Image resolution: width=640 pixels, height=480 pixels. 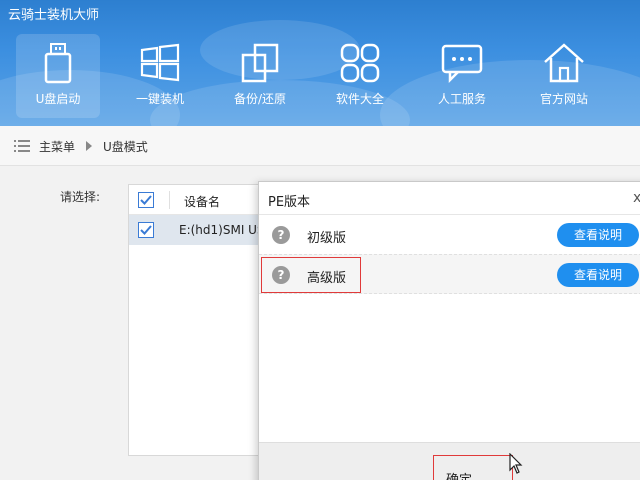 I want to click on breadcrumb: 主菜单 U盘模式, so click(x=320, y=146).